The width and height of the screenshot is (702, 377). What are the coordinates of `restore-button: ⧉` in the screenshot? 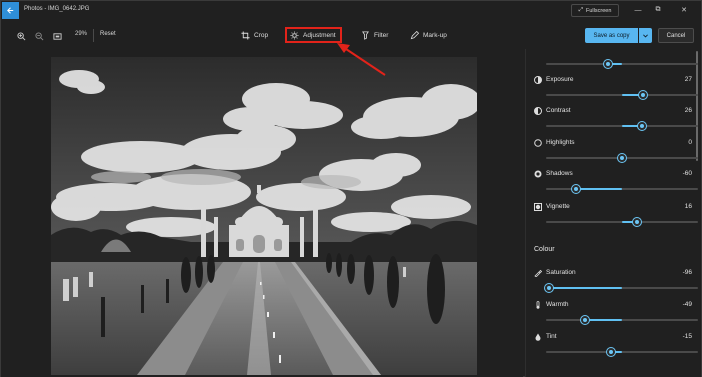 It's located at (658, 10).